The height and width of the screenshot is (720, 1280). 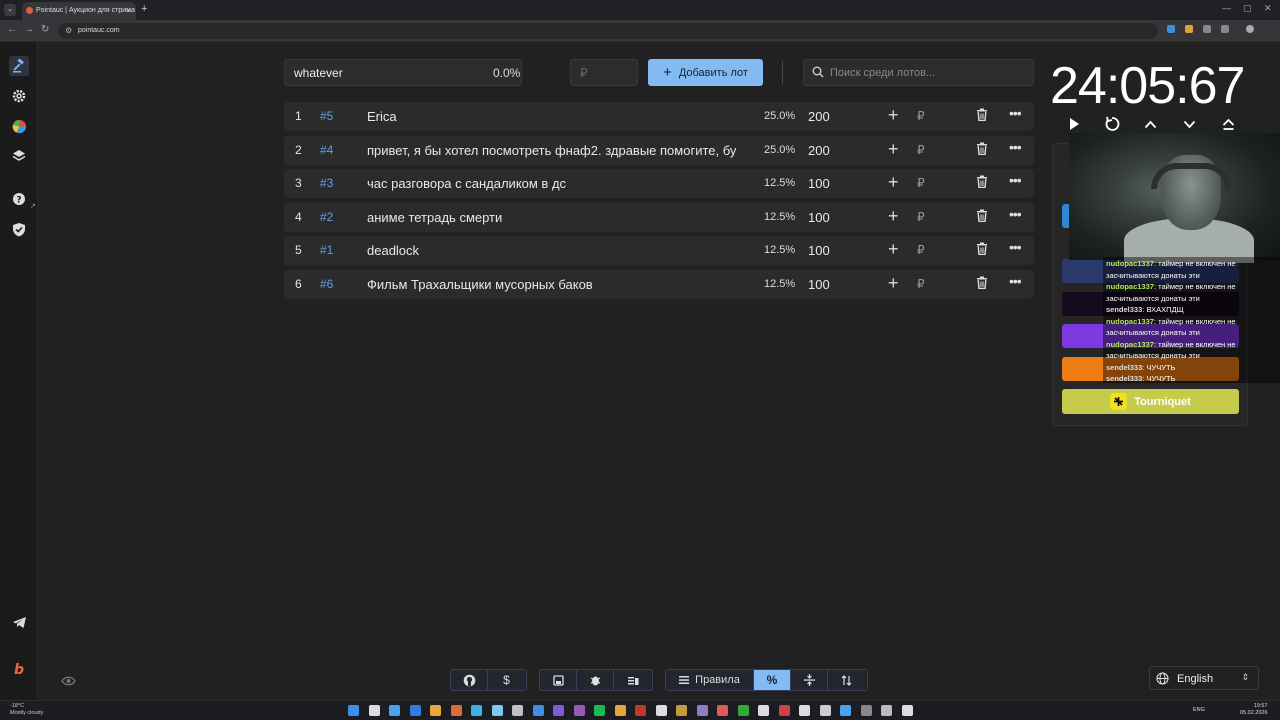 I want to click on percent-toggle-icon: %, so click(x=772, y=680).